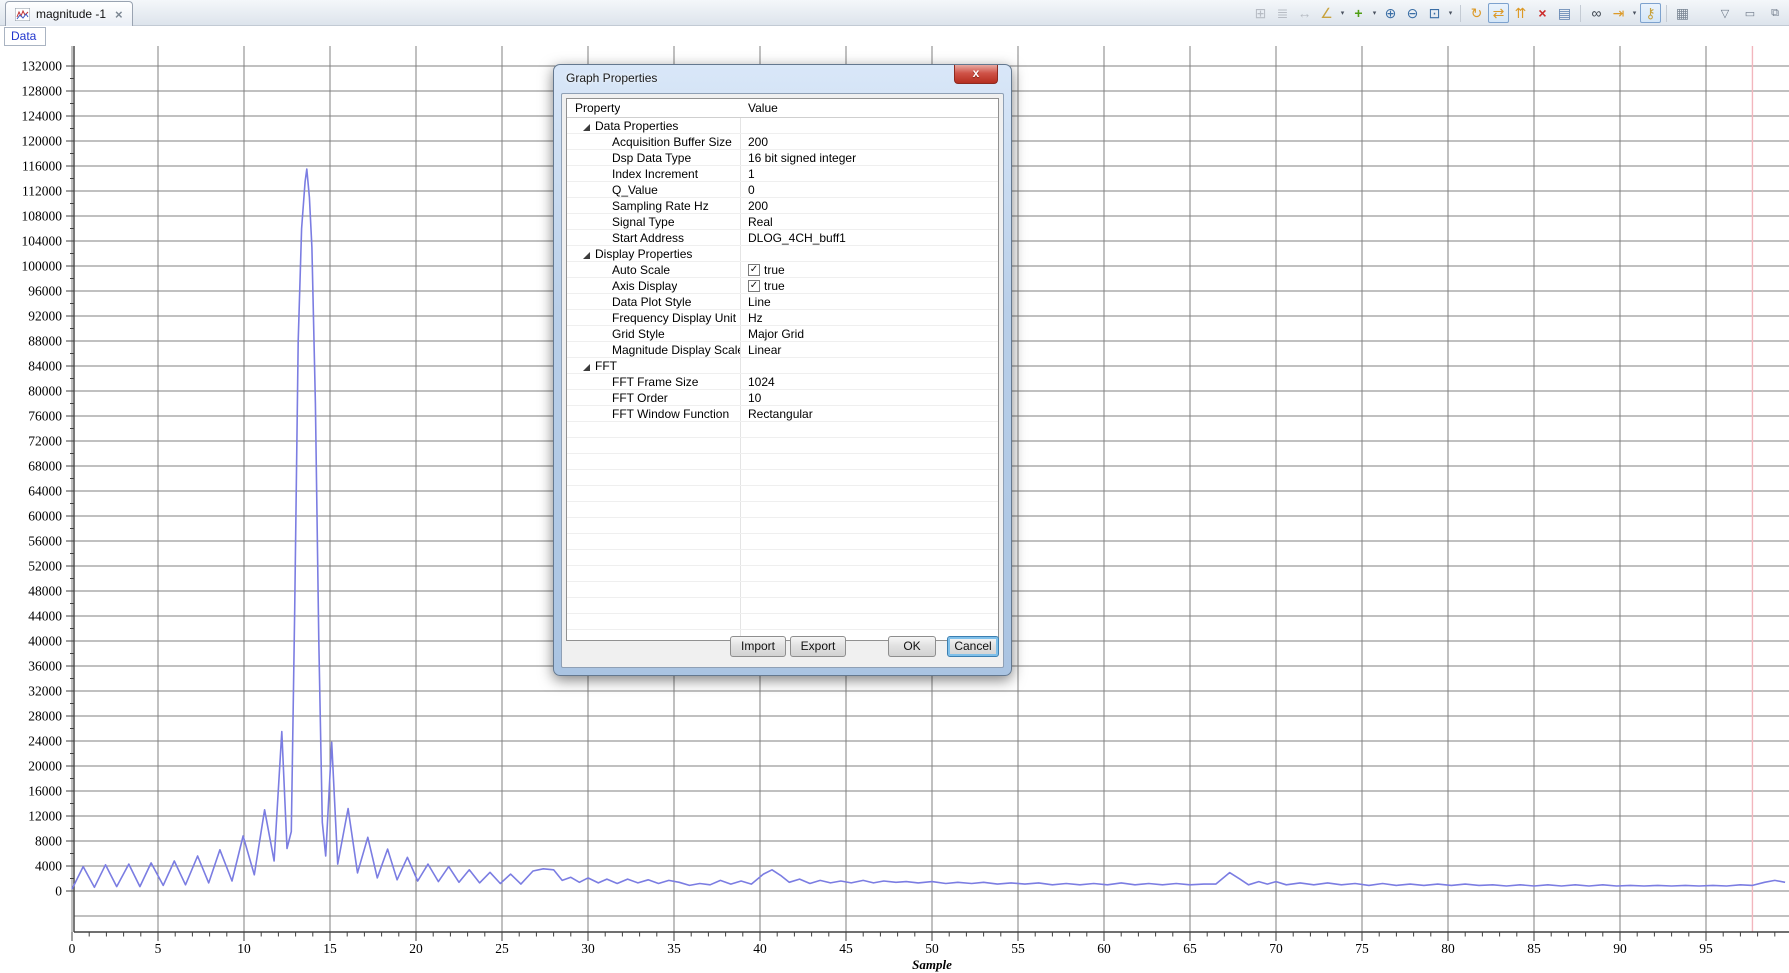  Describe the element at coordinates (912, 646) in the screenshot. I see `ok-button: OK` at that location.